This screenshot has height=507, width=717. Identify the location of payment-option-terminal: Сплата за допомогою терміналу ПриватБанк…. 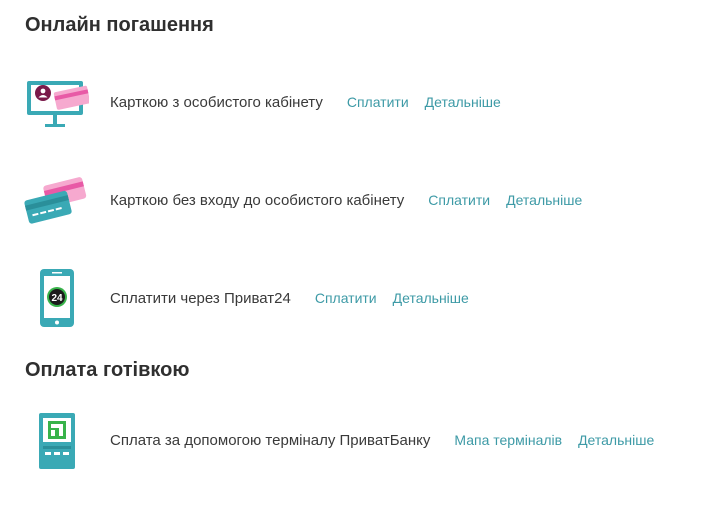
(338, 440).